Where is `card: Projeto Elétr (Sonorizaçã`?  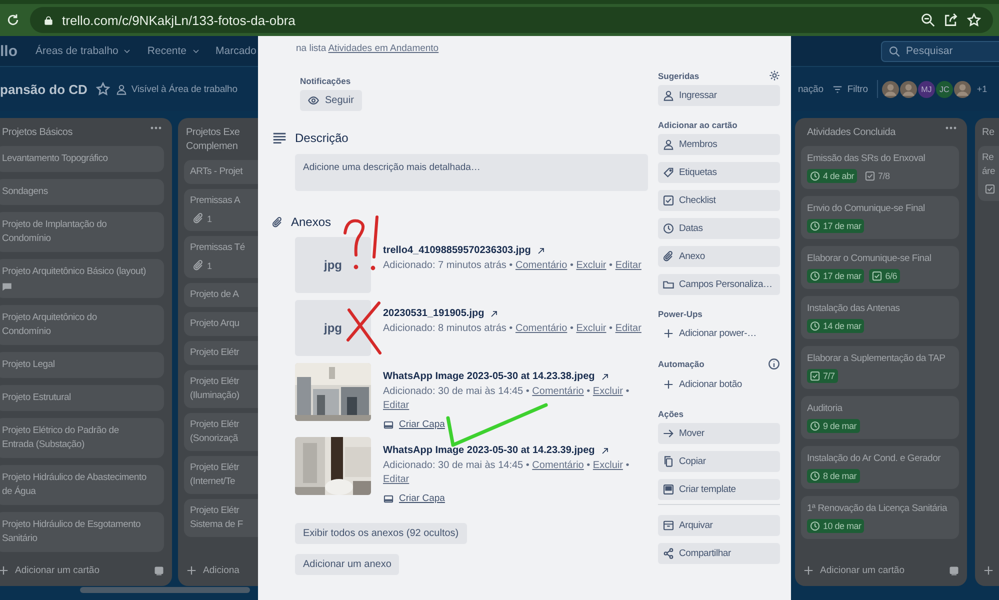 card: Projeto Elétr (Sonorizaçã is located at coordinates (221, 432).